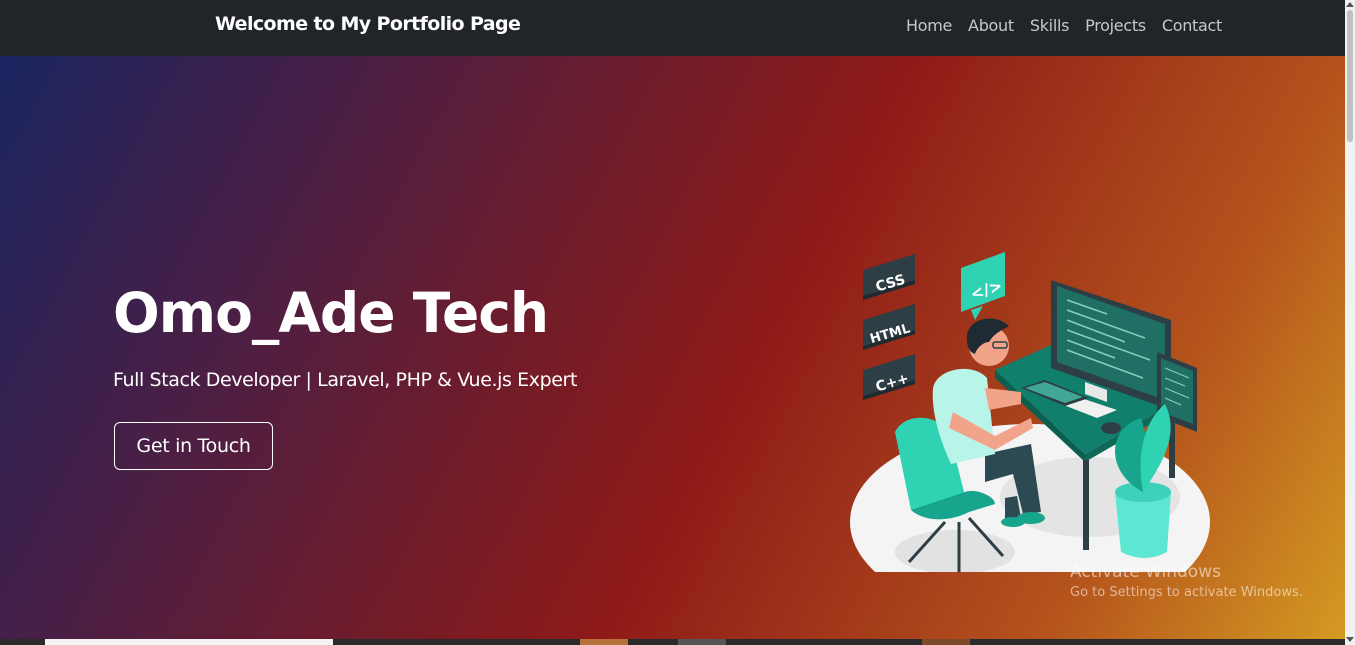 The height and width of the screenshot is (645, 1355). What do you see at coordinates (1145, 572) in the screenshot?
I see `watermark-title: Activate Windows` at bounding box center [1145, 572].